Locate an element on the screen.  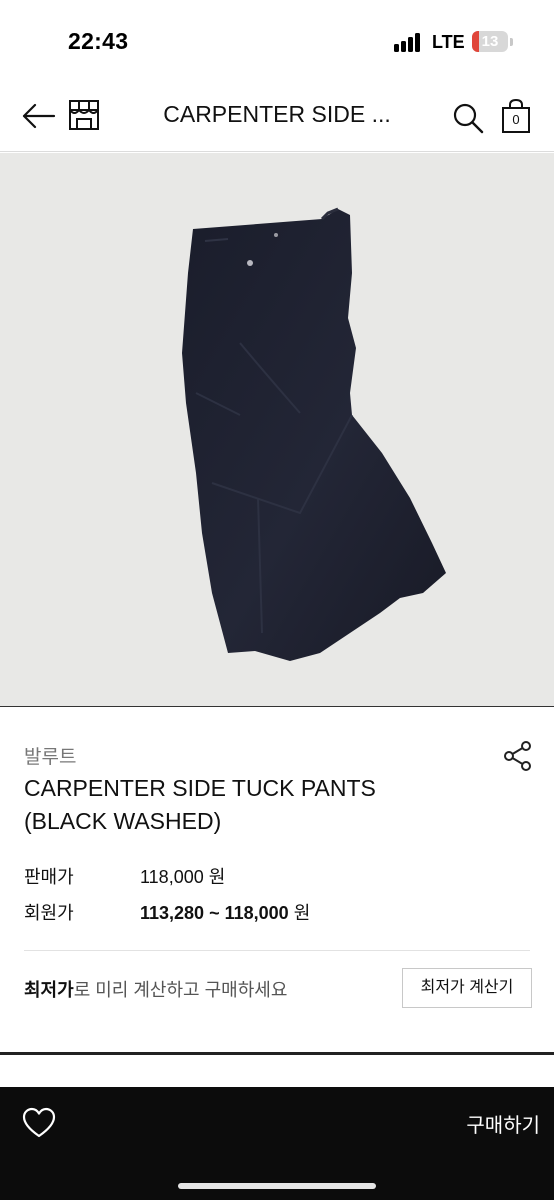
home-indicator is located at coordinates (277, 1186).